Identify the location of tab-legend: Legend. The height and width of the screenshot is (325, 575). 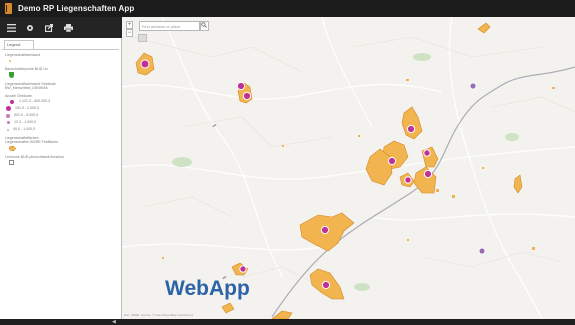
(19, 44).